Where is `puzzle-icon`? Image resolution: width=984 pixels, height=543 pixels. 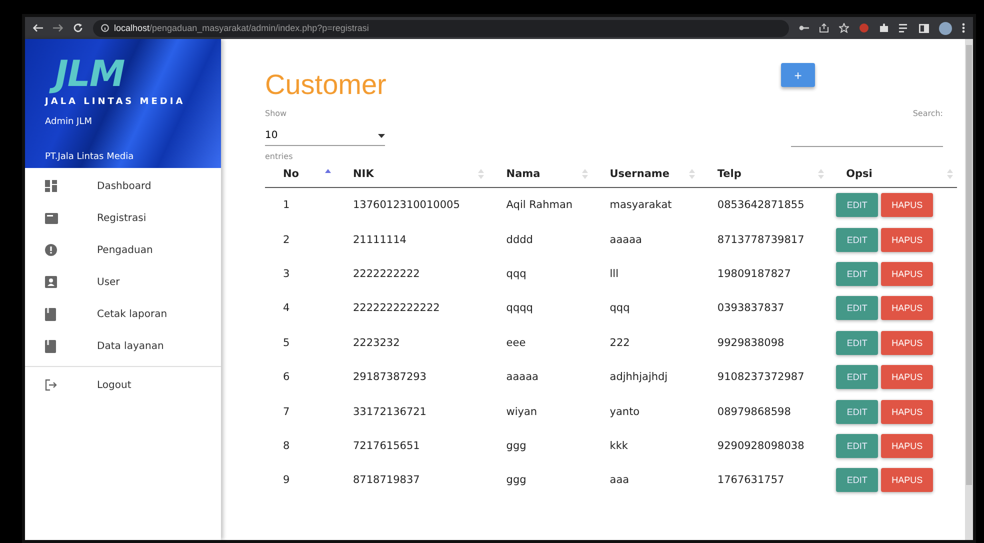 puzzle-icon is located at coordinates (884, 28).